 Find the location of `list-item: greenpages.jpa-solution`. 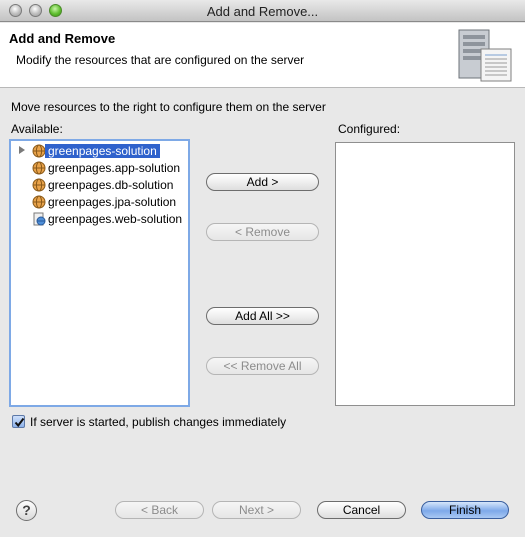

list-item: greenpages.jpa-solution is located at coordinates (99, 202).